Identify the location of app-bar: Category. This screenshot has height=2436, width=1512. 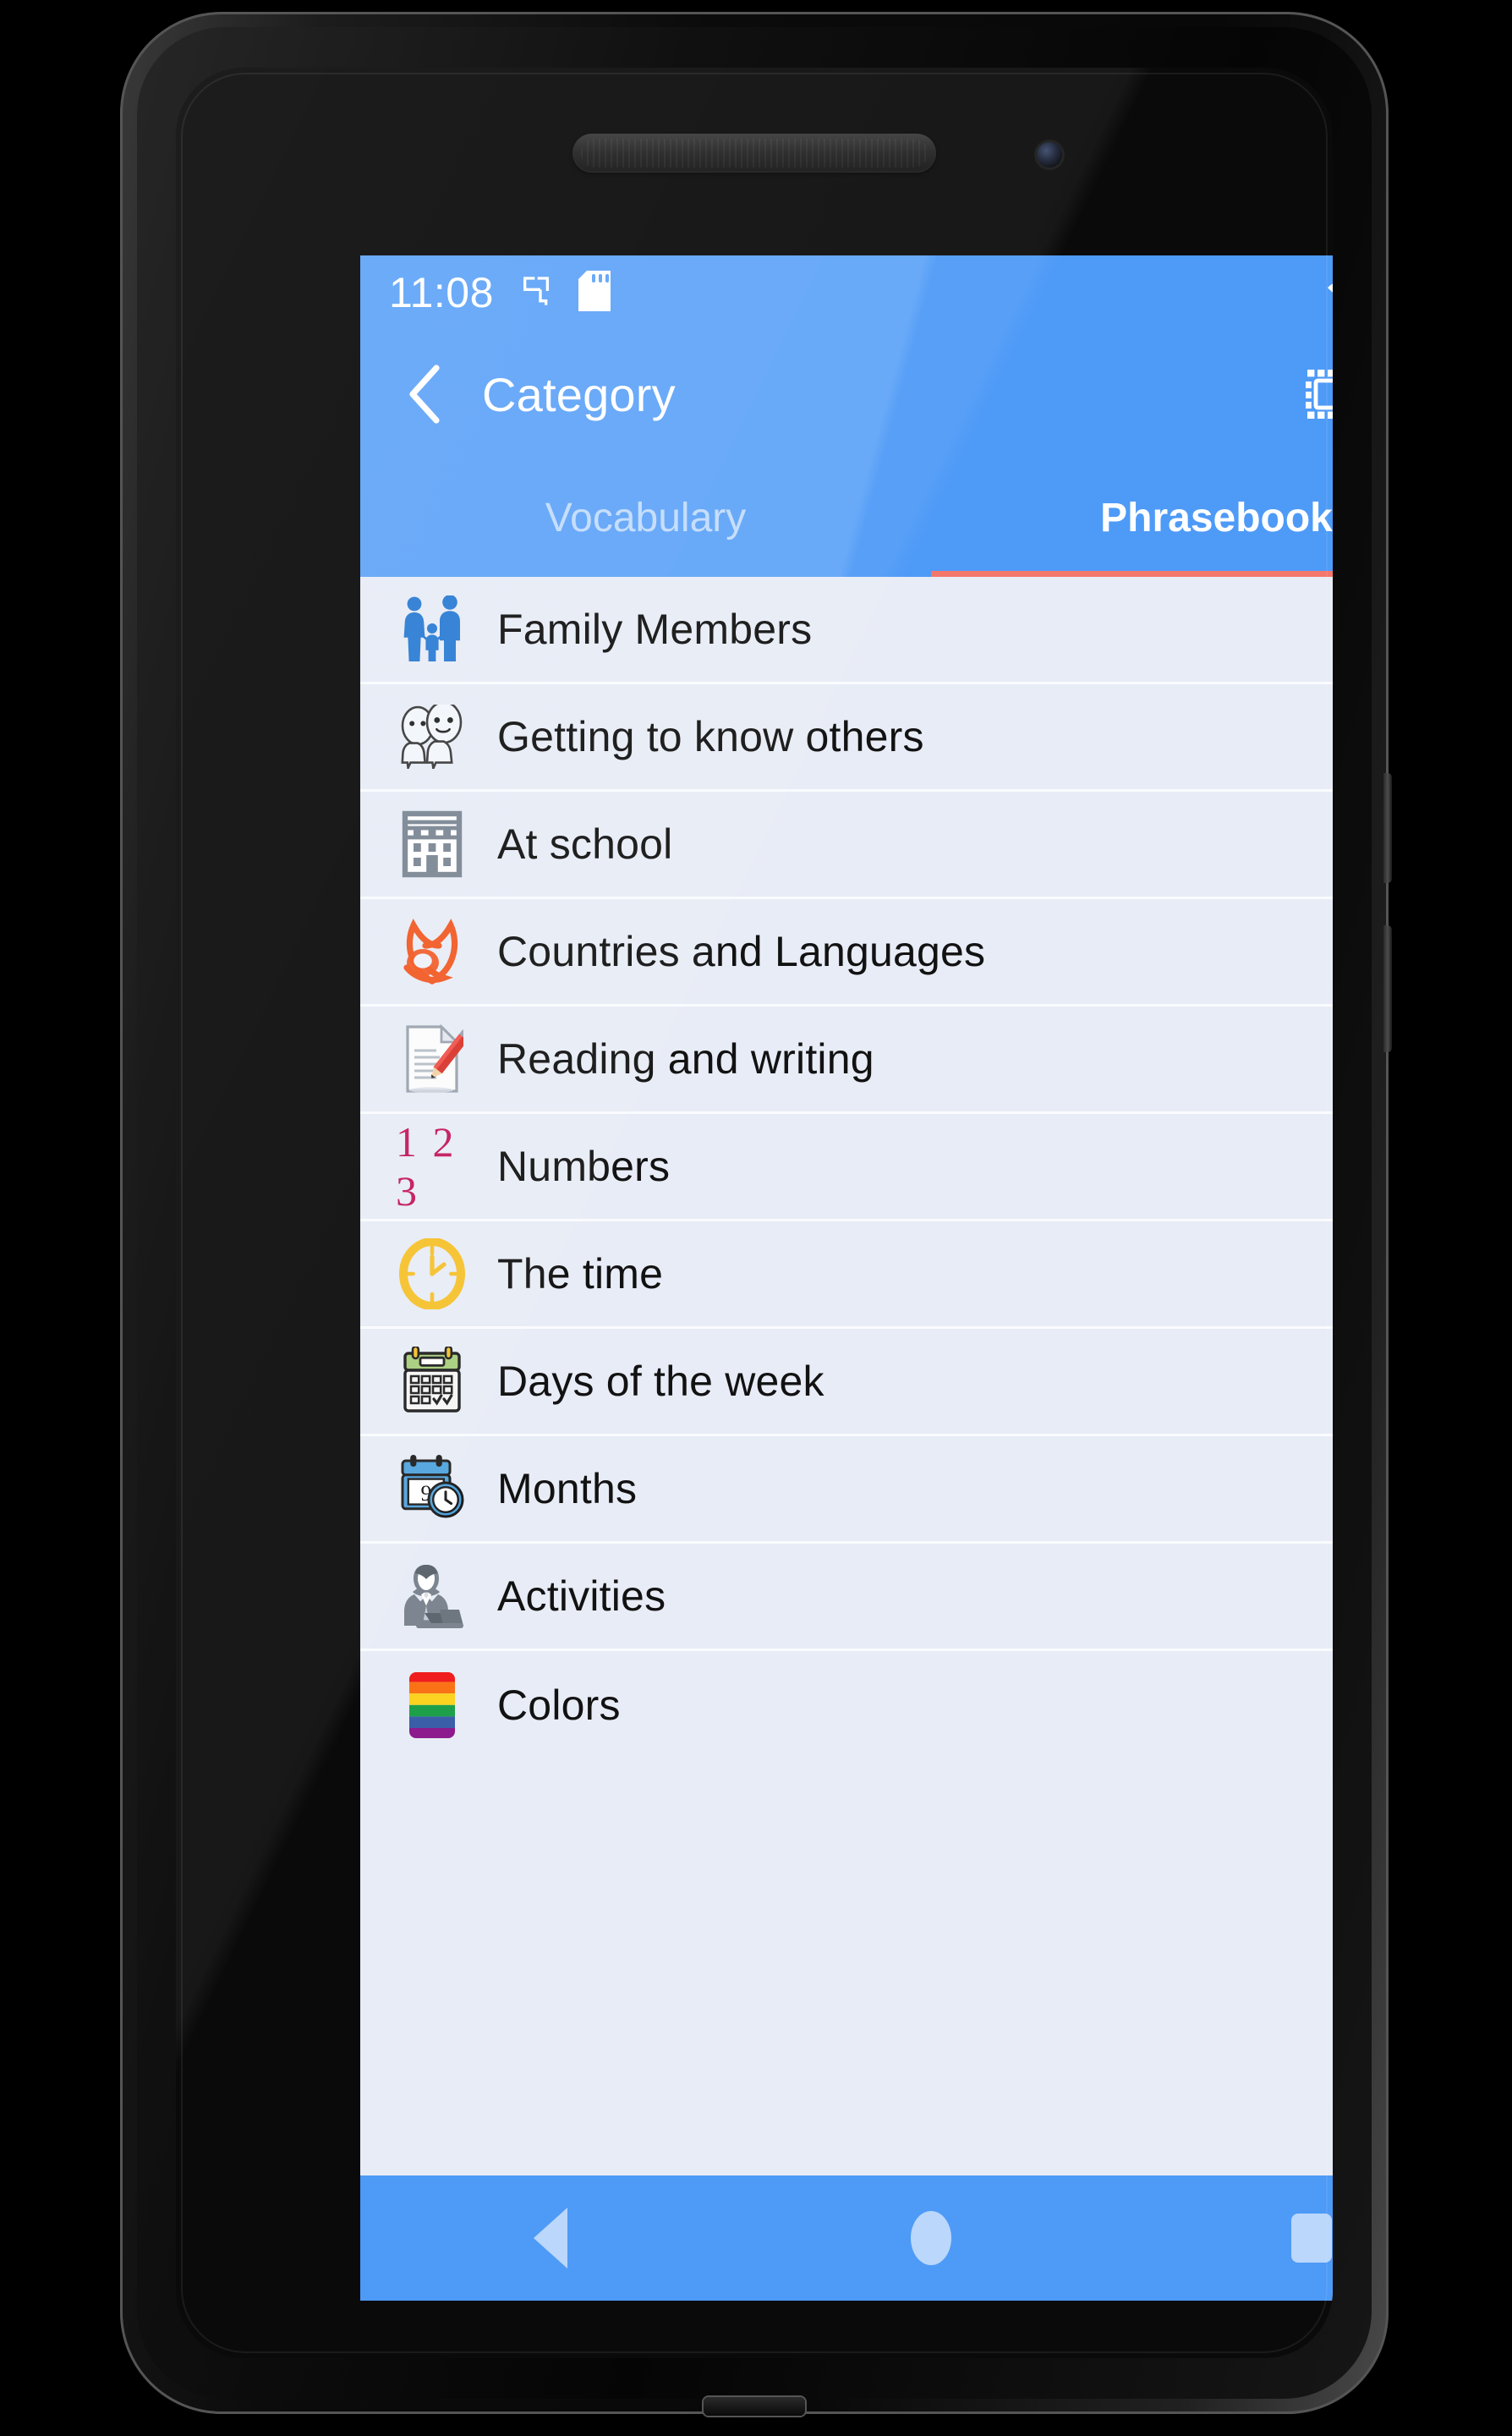
(846, 394).